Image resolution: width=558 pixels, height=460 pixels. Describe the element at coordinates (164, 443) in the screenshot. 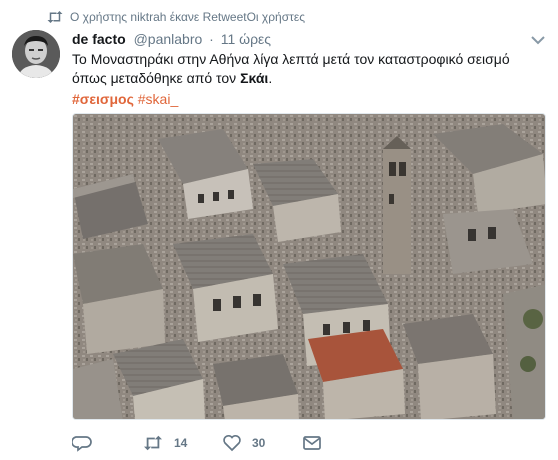

I see `retweet-button: 14` at that location.